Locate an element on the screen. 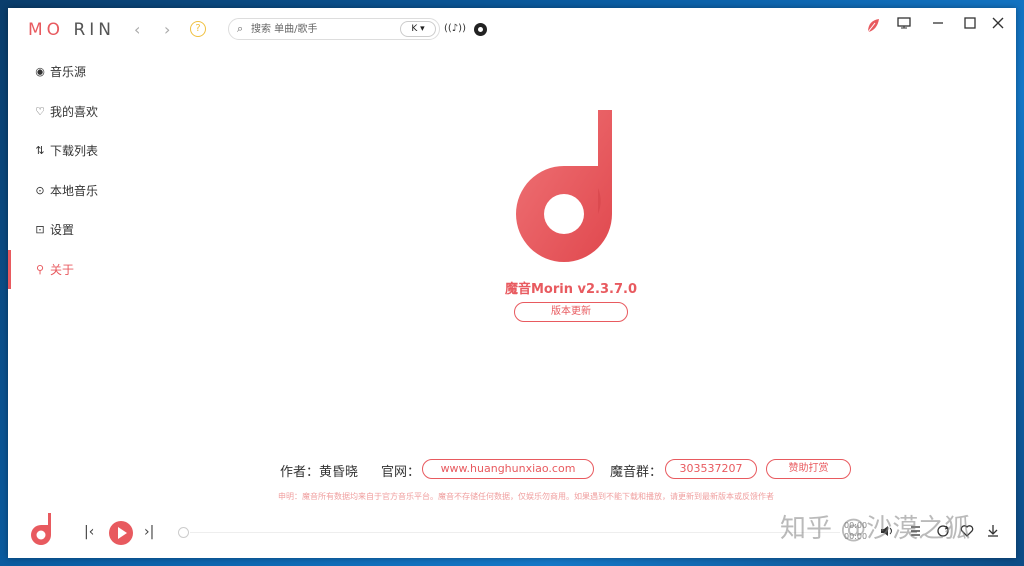 This screenshot has height=566, width=1024. sidebar: ◉ 音乐源 ♡ 我的喜欢 ⇅ 下载列表 ⊙ 本地音乐 ⊡ 设置 ⚲ 关于 is located at coordinates (68, 177).